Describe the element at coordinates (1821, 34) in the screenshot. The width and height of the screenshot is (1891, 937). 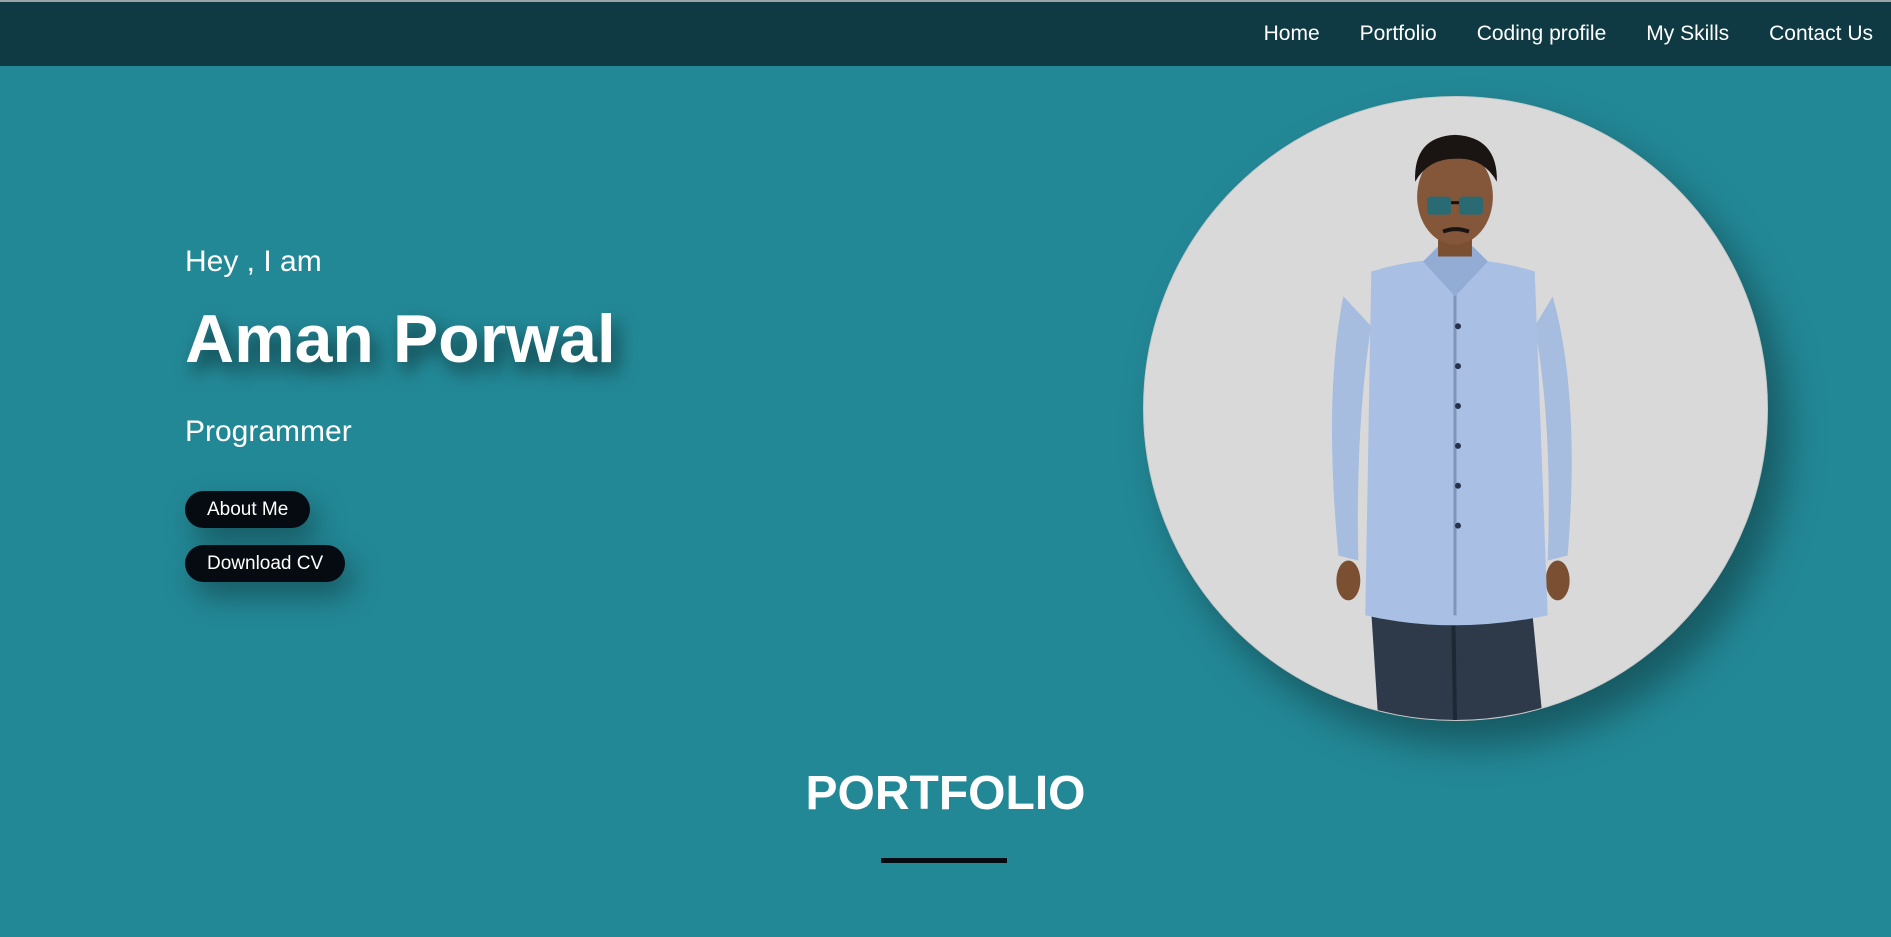
I see `nav-contact-us-link: Contact Us` at that location.